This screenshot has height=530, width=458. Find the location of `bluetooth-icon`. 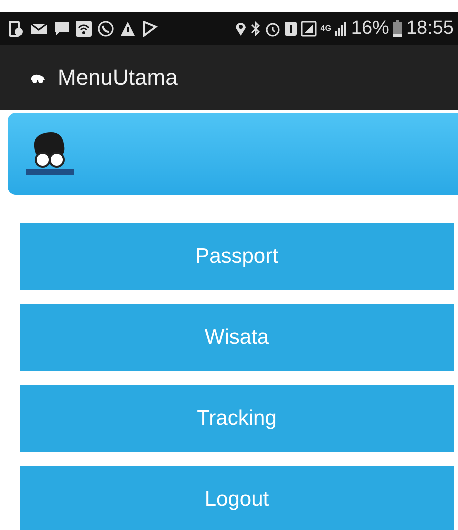

bluetooth-icon is located at coordinates (255, 28).